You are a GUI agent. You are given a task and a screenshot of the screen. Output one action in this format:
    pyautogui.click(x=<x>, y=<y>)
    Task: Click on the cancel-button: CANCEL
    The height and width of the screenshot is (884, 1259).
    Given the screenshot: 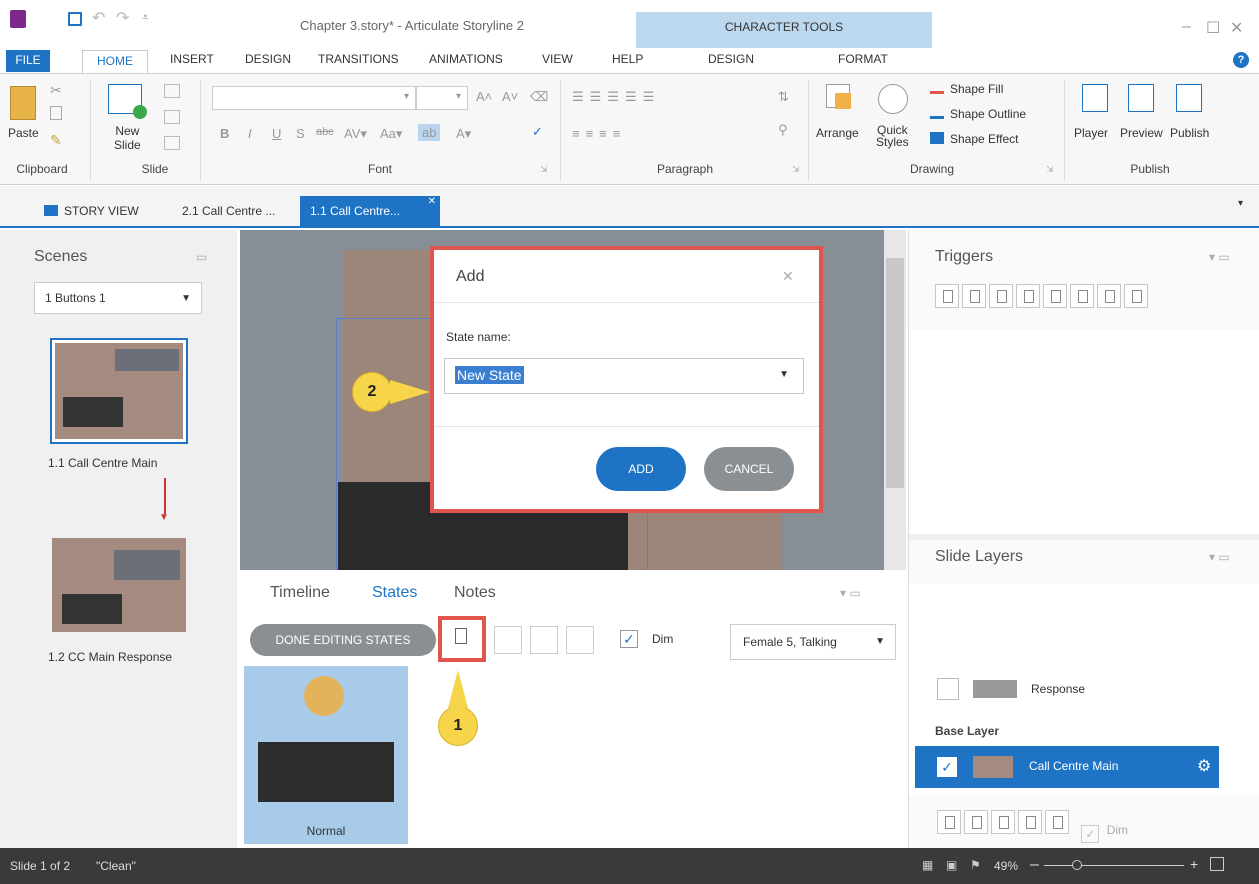 What is the action you would take?
    pyautogui.click(x=749, y=469)
    